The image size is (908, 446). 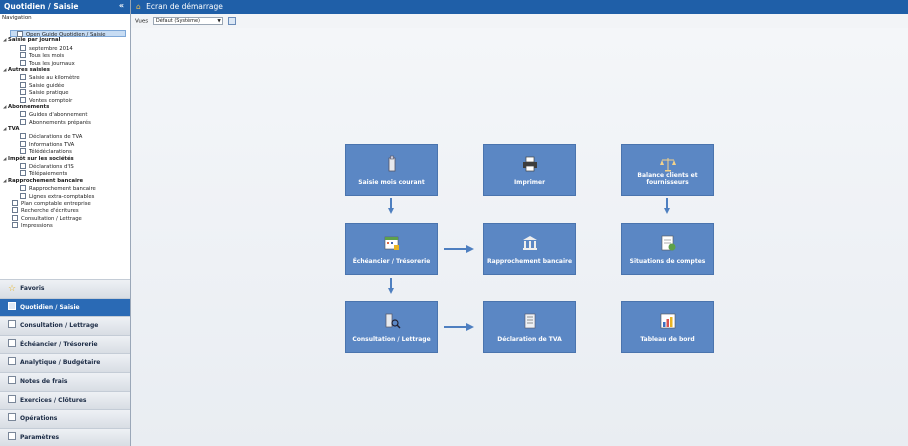 What do you see at coordinates (65, 151) in the screenshot?
I see `tree-item: Télédéclarations` at bounding box center [65, 151].